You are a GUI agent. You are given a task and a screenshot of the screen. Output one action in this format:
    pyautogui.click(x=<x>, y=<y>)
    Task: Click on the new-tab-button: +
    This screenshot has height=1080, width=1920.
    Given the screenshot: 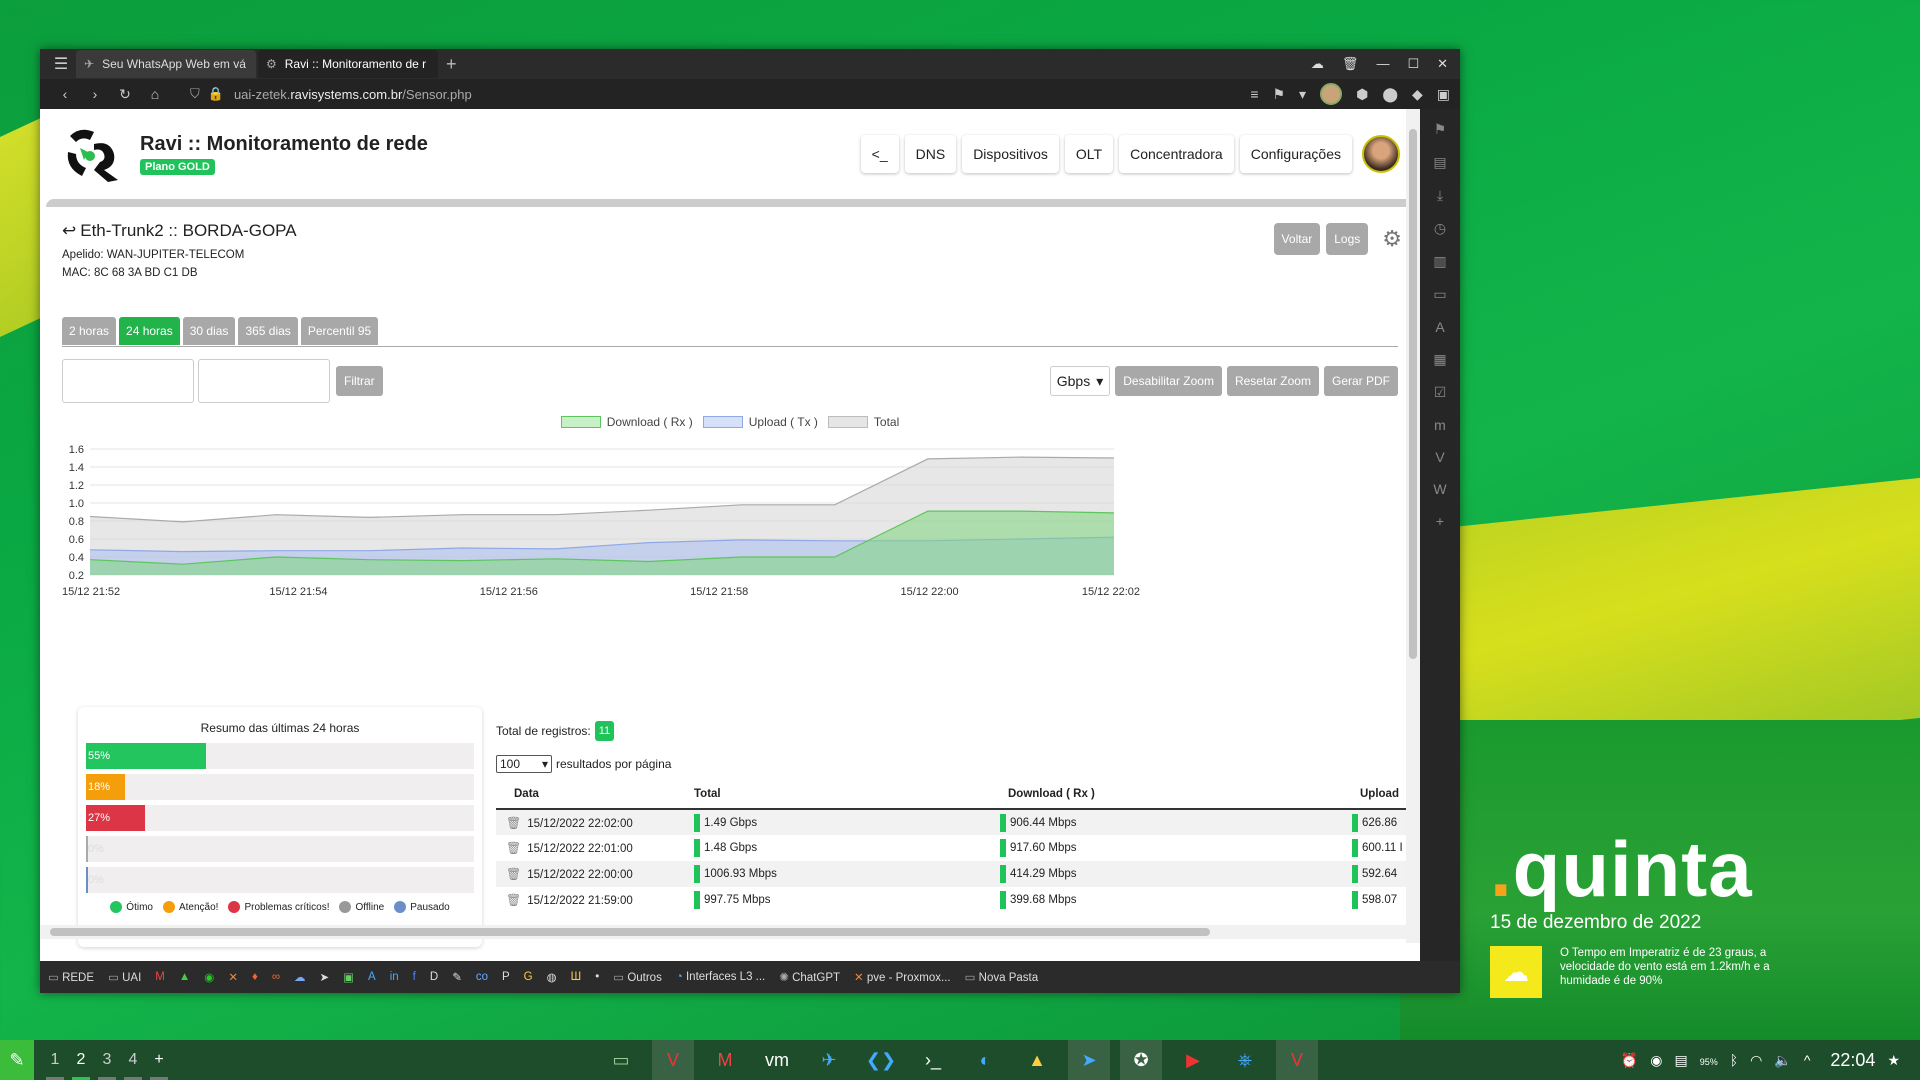 What is the action you would take?
    pyautogui.click(x=451, y=64)
    